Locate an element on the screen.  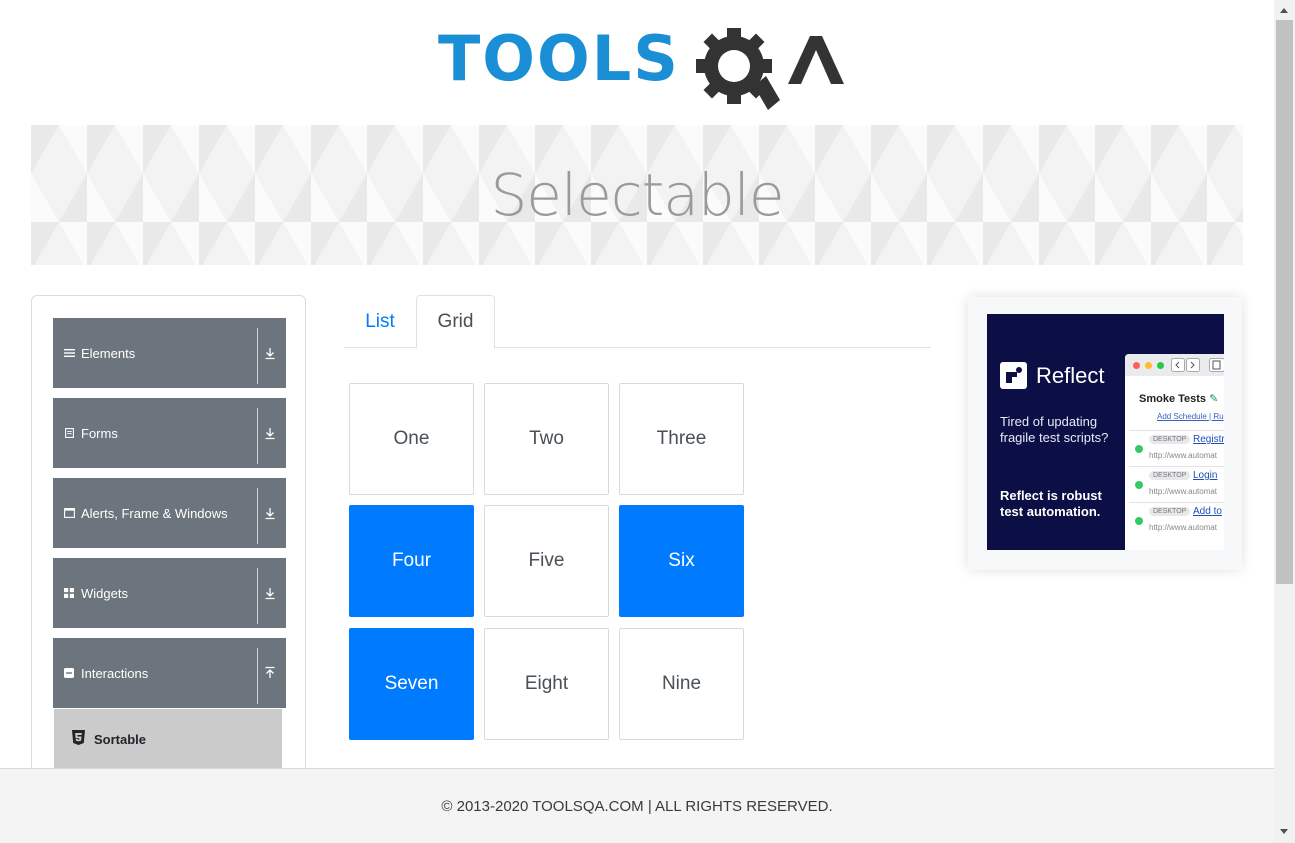
sidebar-group-label: Alerts, Frame & Windows is located at coordinates (154, 513).